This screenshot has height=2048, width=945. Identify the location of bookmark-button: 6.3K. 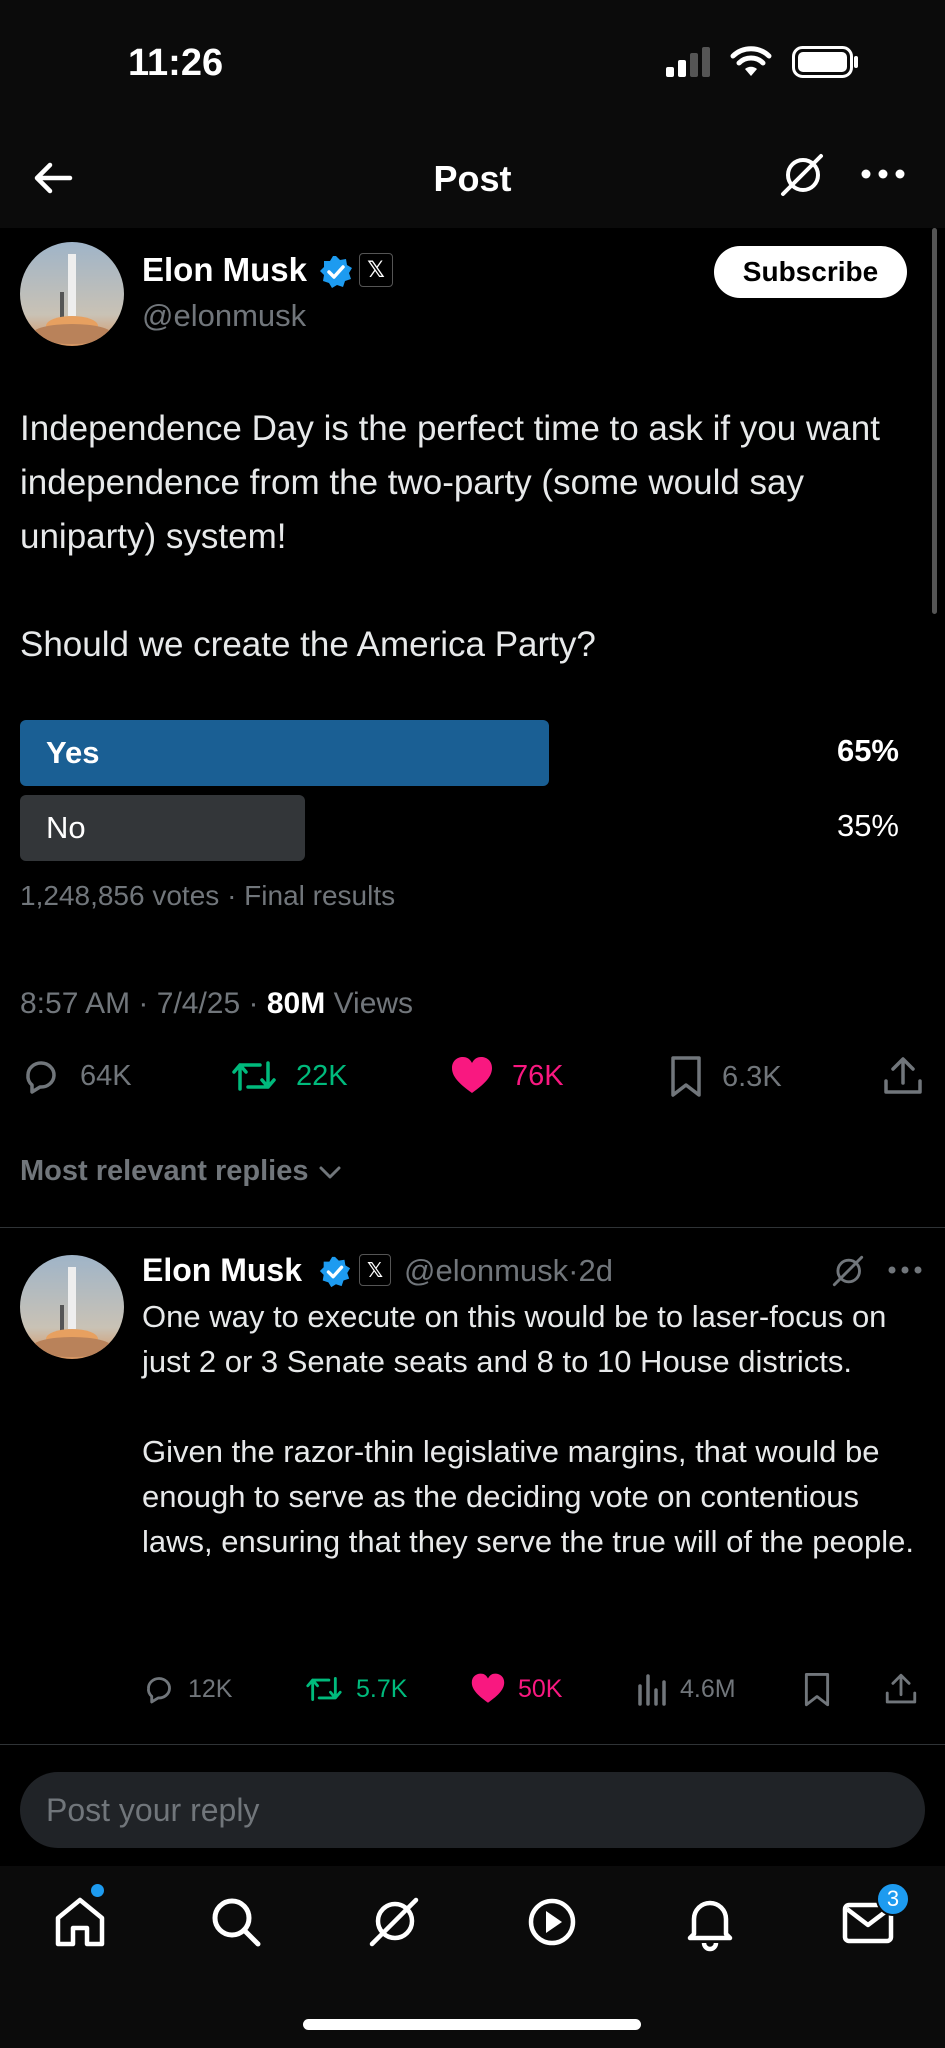
(725, 1077).